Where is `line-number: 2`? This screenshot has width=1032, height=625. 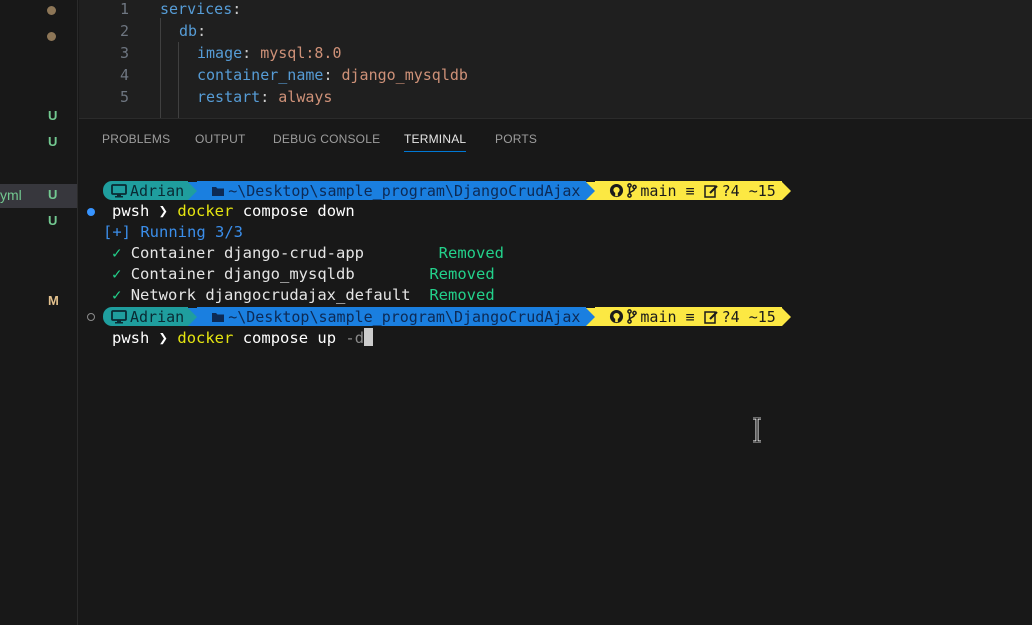
line-number: 2 is located at coordinates (124, 31).